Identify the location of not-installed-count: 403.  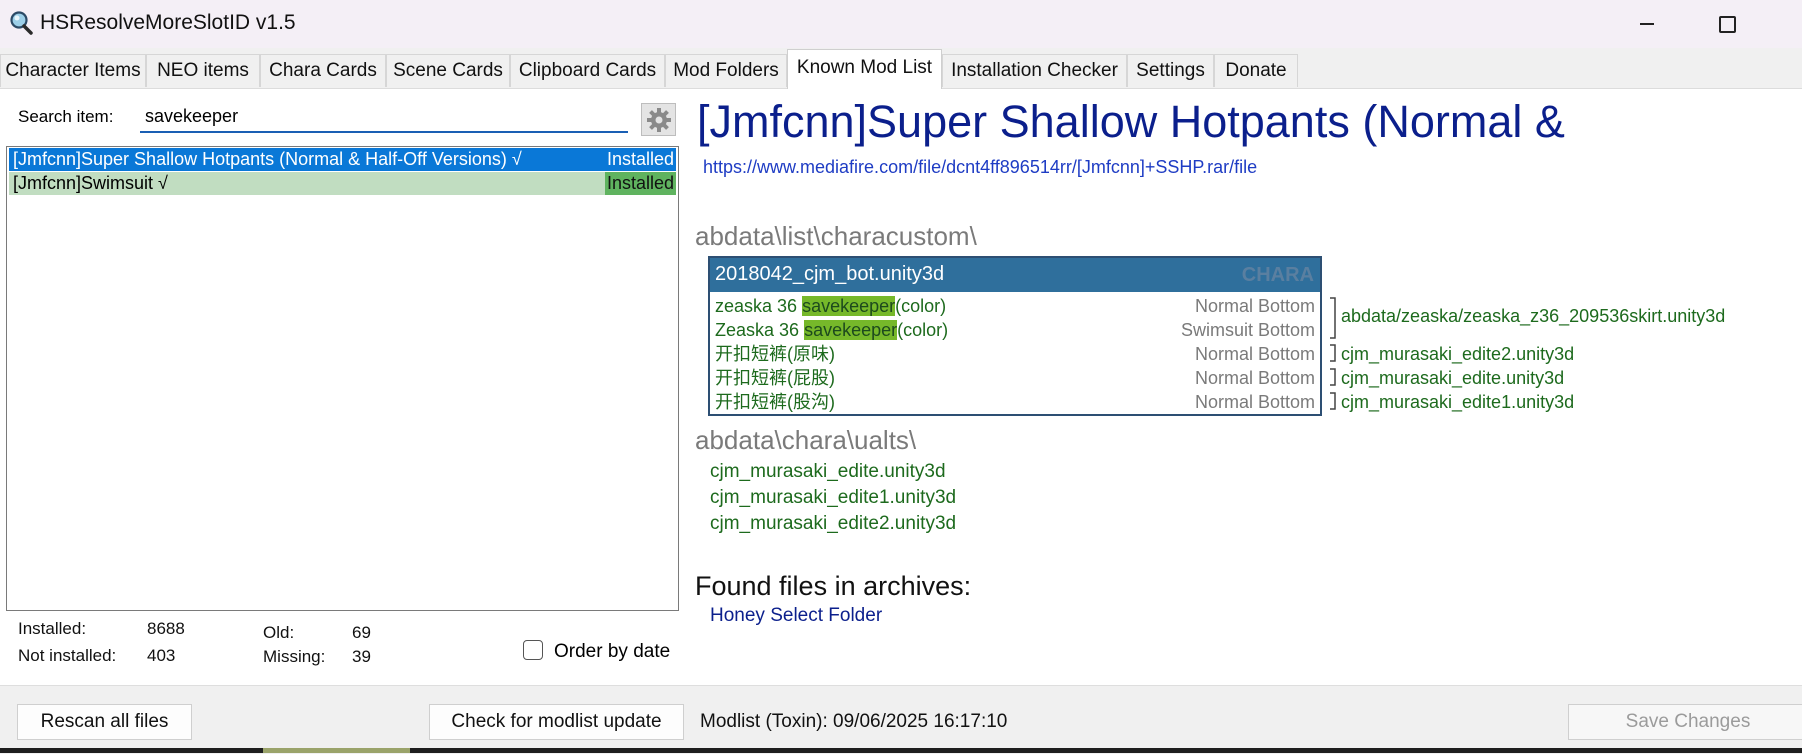
(161, 655).